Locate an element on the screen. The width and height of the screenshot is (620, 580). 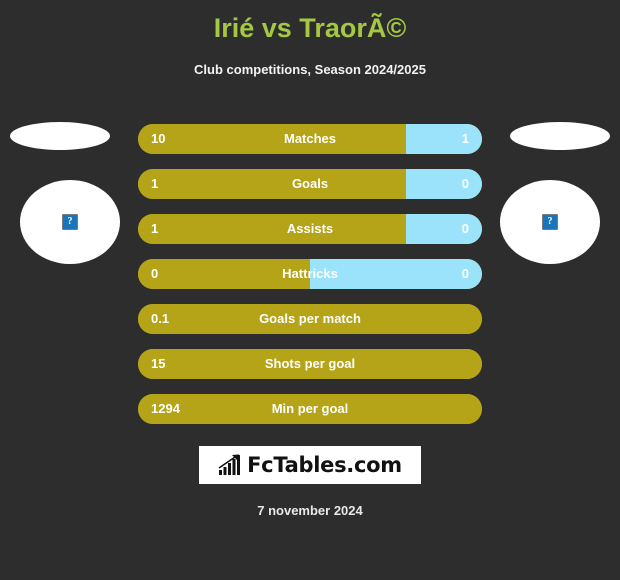
bar-chart-growth-icon is located at coordinates (229, 464).